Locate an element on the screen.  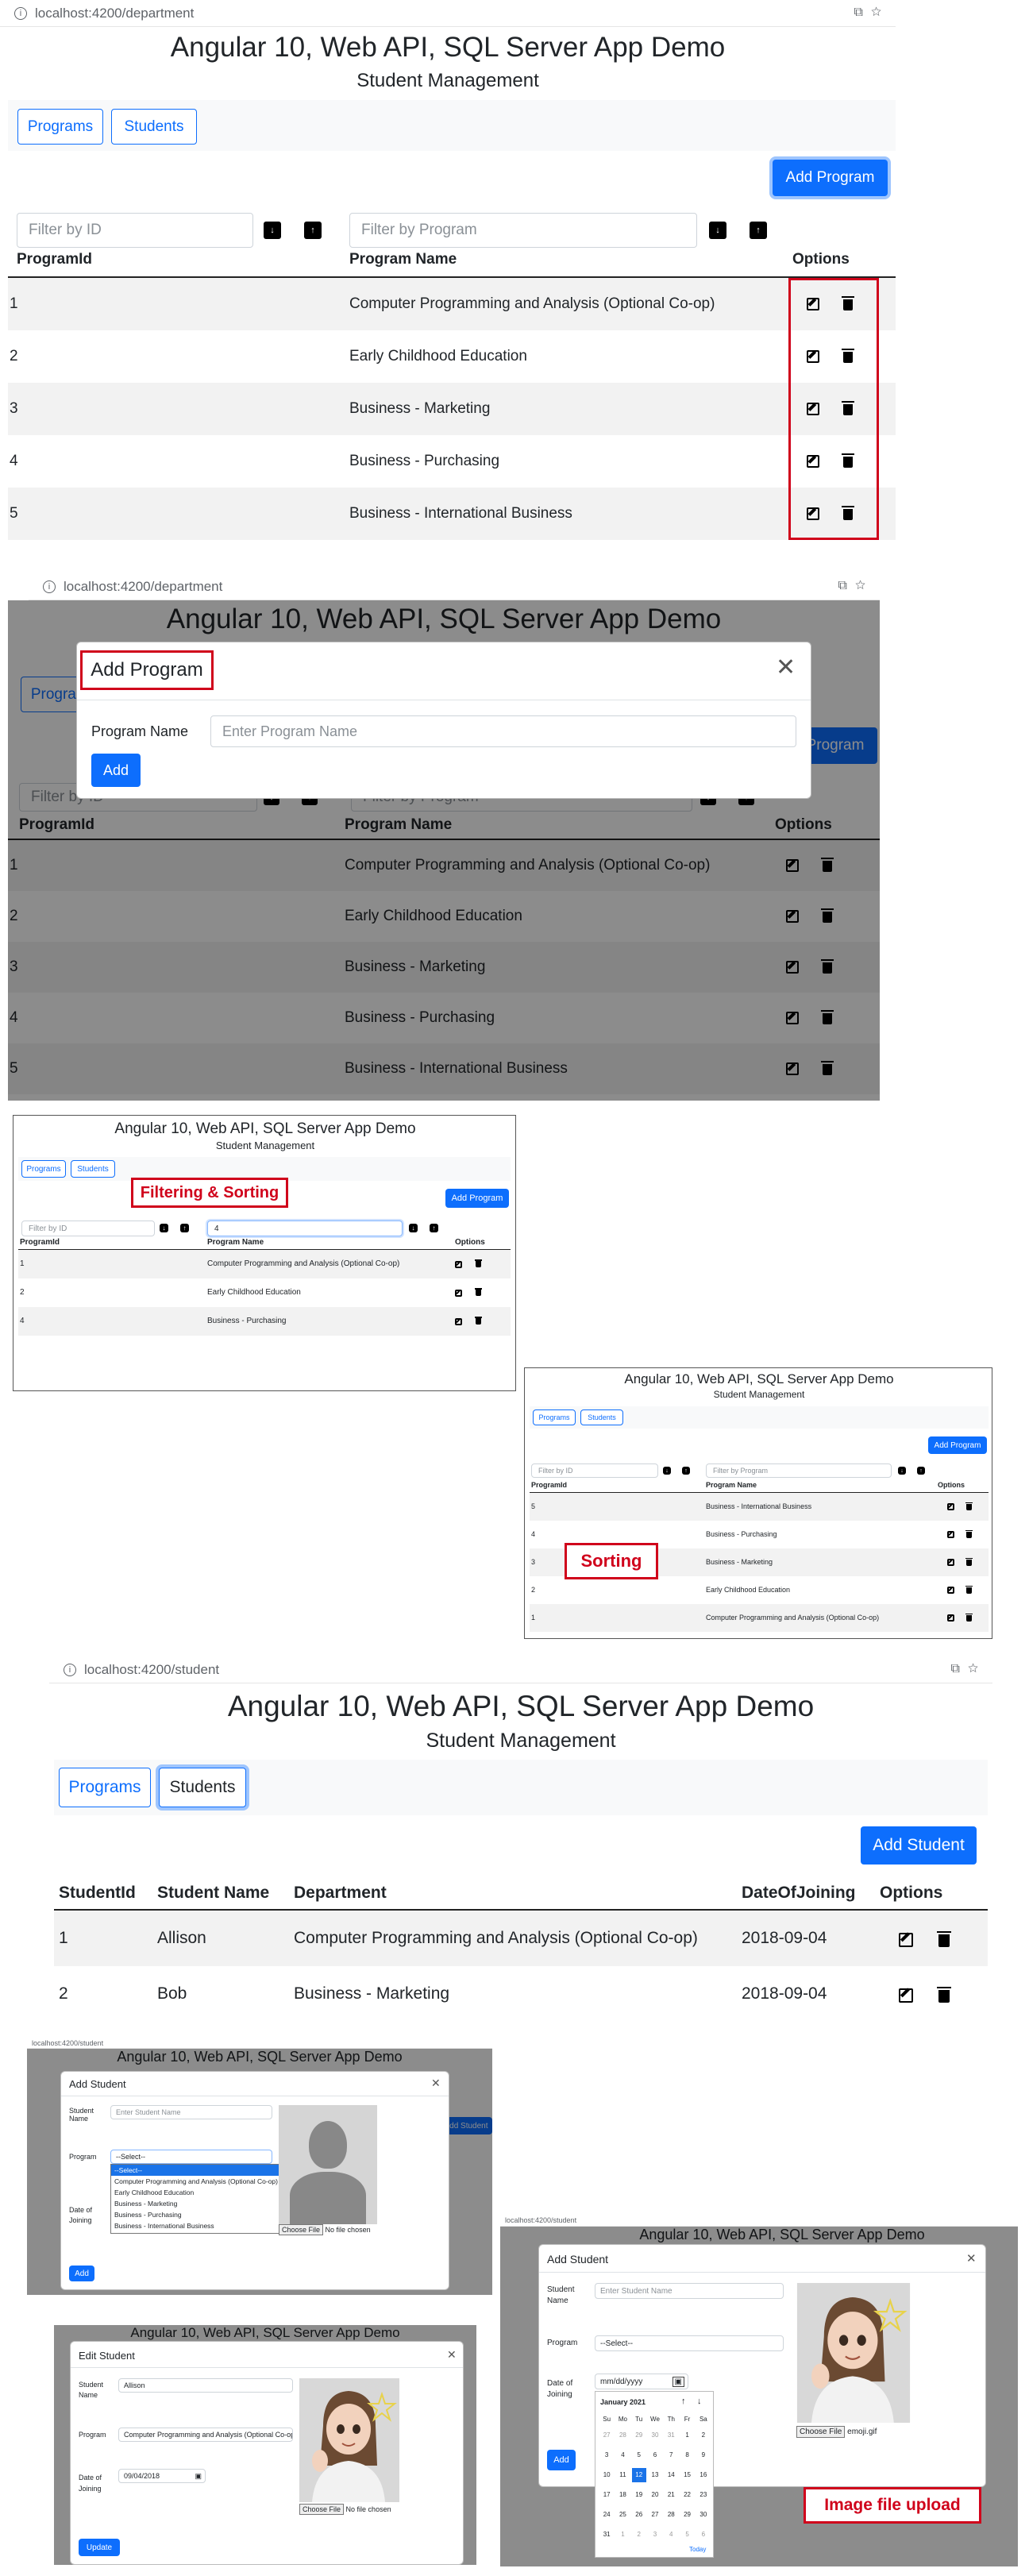
calendar-day: 16 is located at coordinates (704, 2475).